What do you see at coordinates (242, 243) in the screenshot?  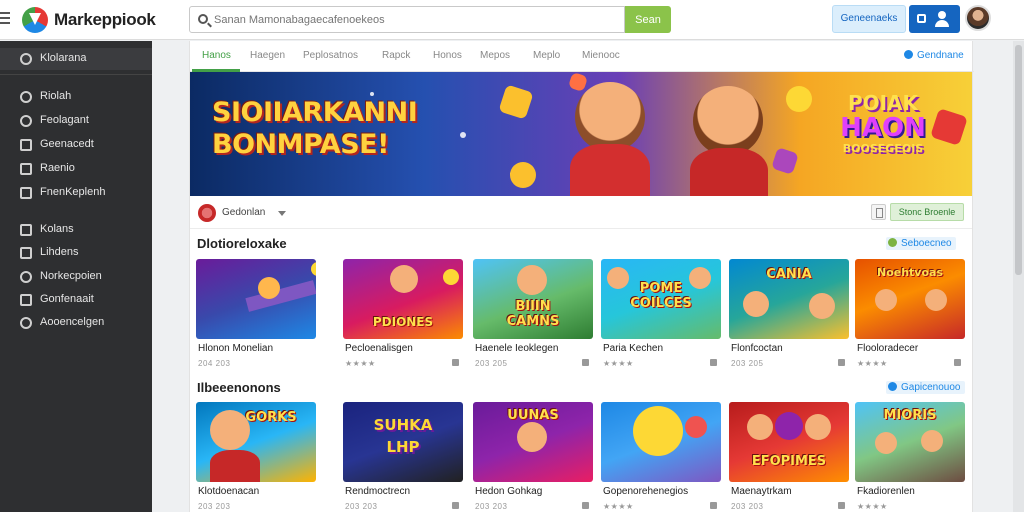 I see `section-title: Dlotioreloxake` at bounding box center [242, 243].